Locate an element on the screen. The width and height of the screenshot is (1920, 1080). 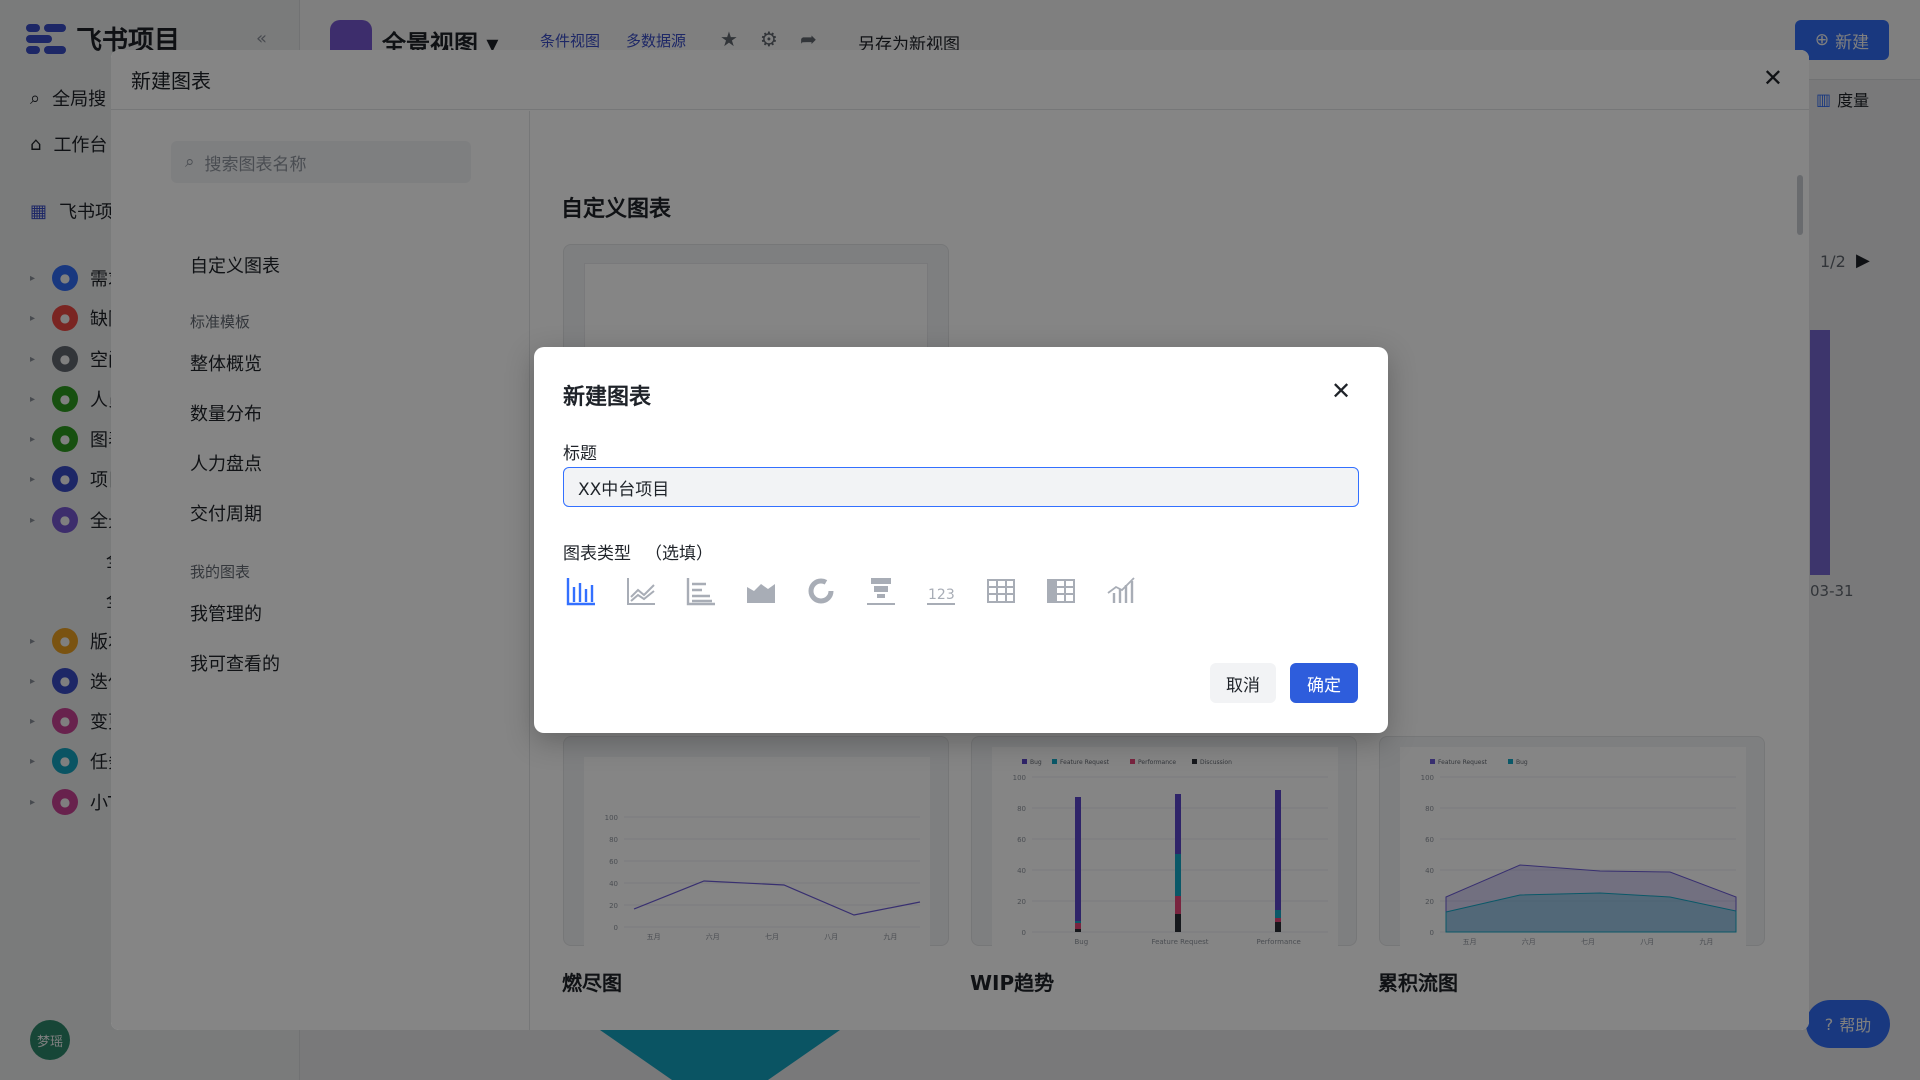
donut-chart-icon is located at coordinates (821, 591).